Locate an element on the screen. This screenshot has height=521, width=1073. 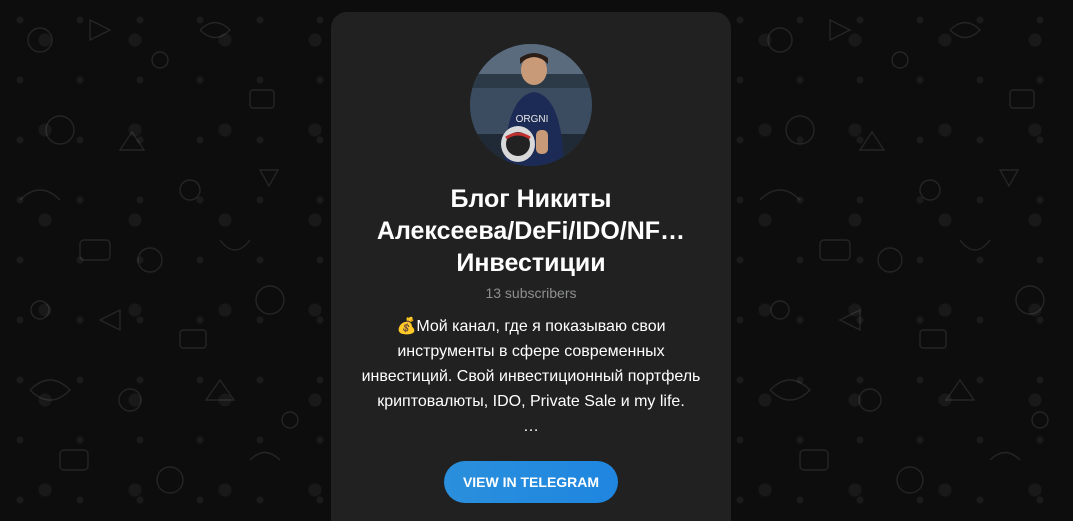
channel-avatar: ORGNI is located at coordinates (531, 105).